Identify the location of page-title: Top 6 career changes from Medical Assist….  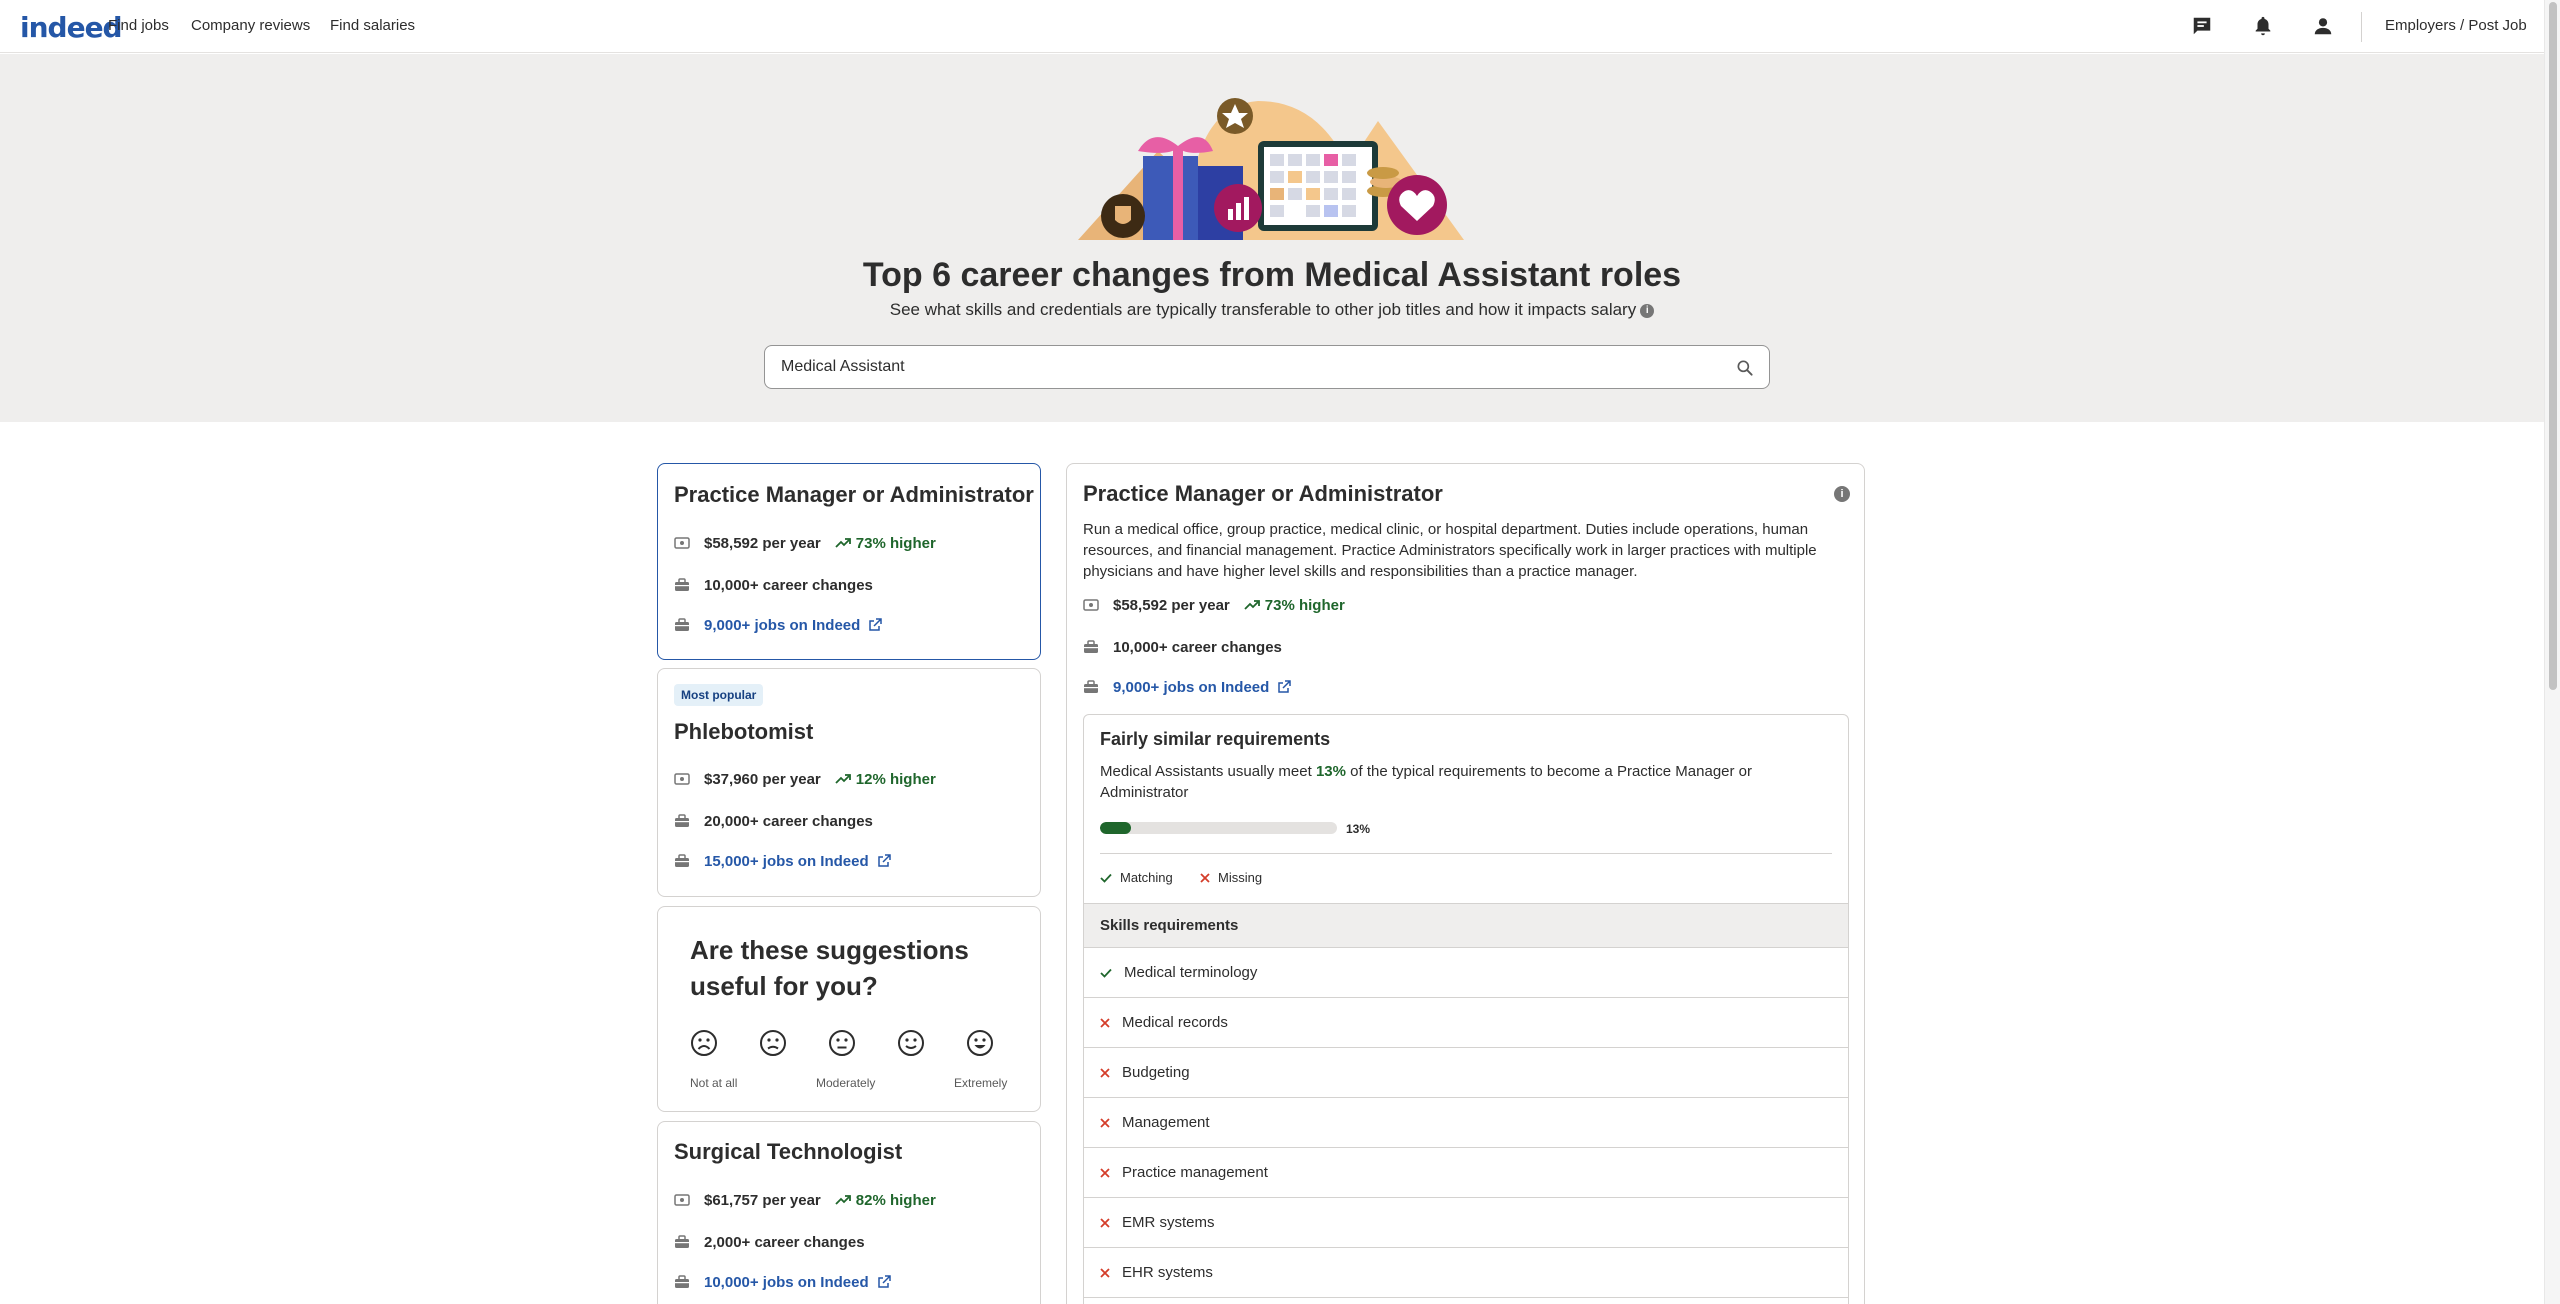
(1272, 275).